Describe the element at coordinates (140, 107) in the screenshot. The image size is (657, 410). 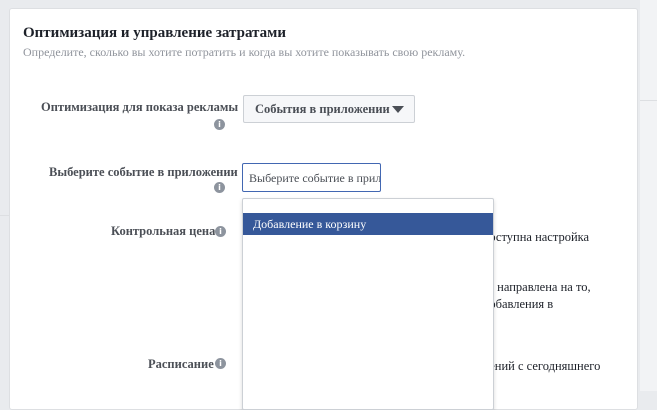
I see `optimization-label: Оптимизация для показа рекламы` at that location.